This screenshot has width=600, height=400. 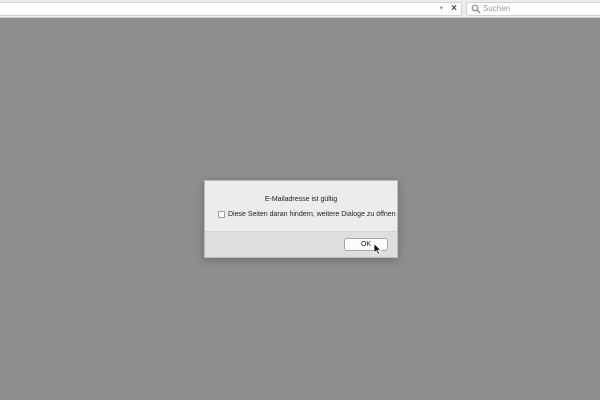 What do you see at coordinates (533, 9) in the screenshot?
I see `search-input: Suchen` at bounding box center [533, 9].